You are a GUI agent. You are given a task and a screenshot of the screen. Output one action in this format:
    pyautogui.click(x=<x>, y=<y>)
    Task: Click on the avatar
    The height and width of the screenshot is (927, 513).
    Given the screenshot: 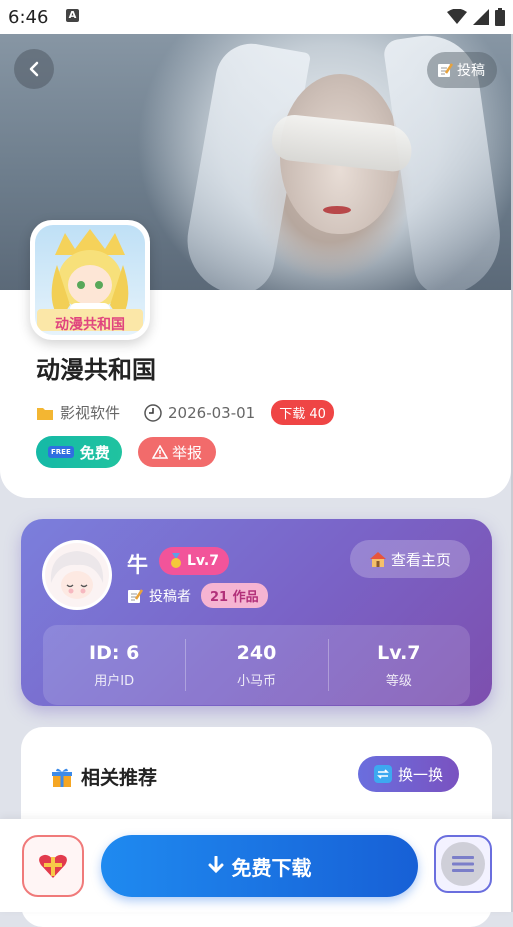 What is the action you would take?
    pyautogui.click(x=77, y=575)
    